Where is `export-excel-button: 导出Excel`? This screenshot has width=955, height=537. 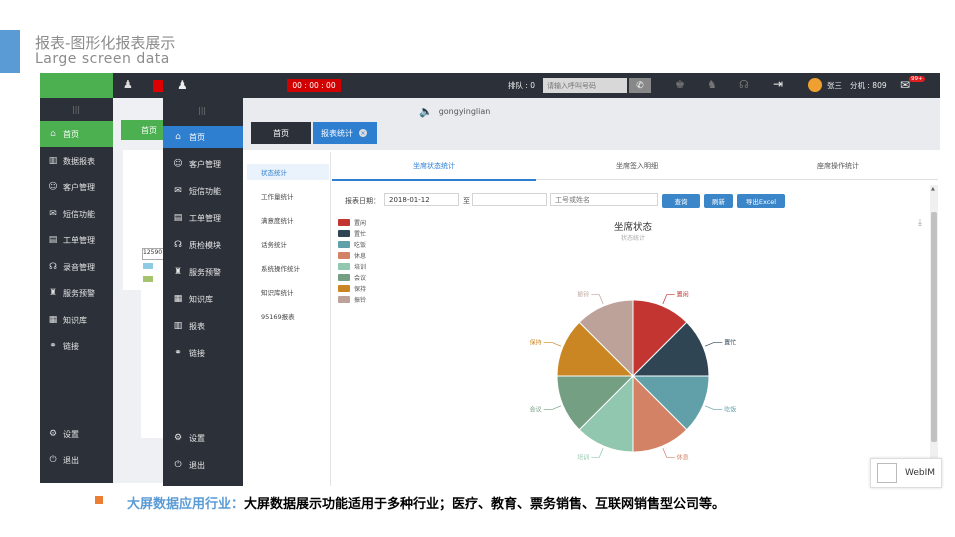 export-excel-button: 导出Excel is located at coordinates (761, 201).